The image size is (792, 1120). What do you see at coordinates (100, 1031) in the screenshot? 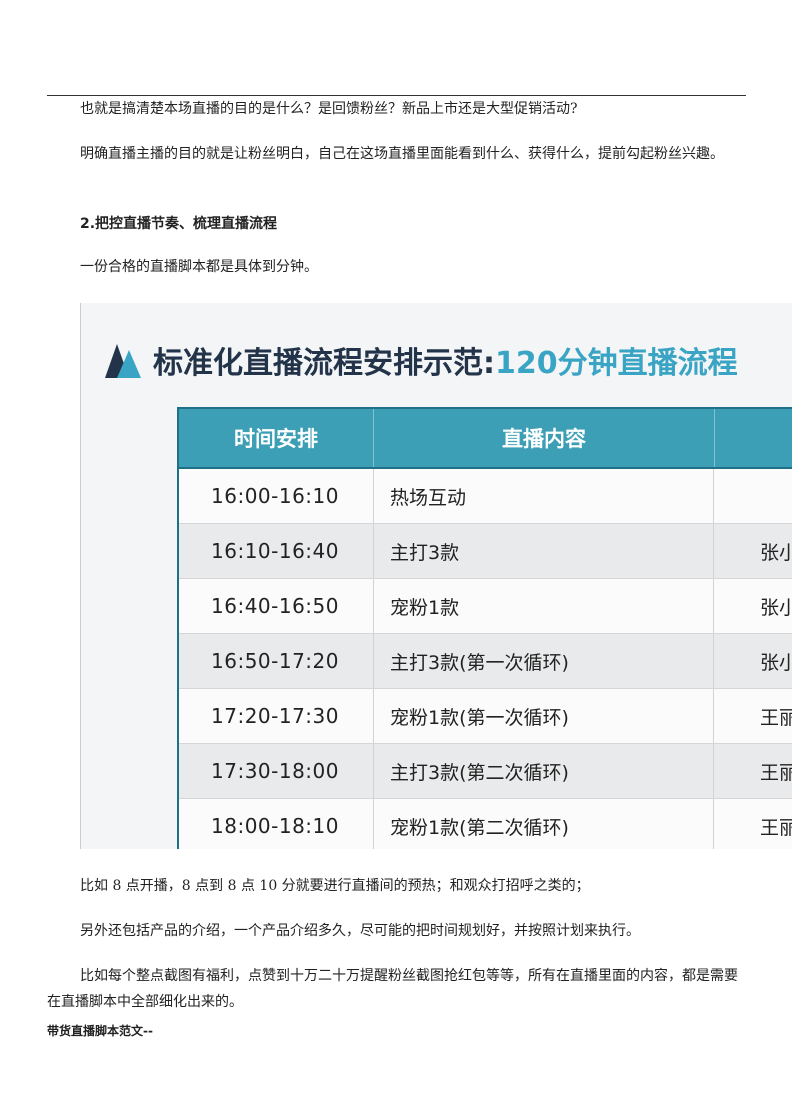
I see `footer-title: 带货直播脚本范文--` at bounding box center [100, 1031].